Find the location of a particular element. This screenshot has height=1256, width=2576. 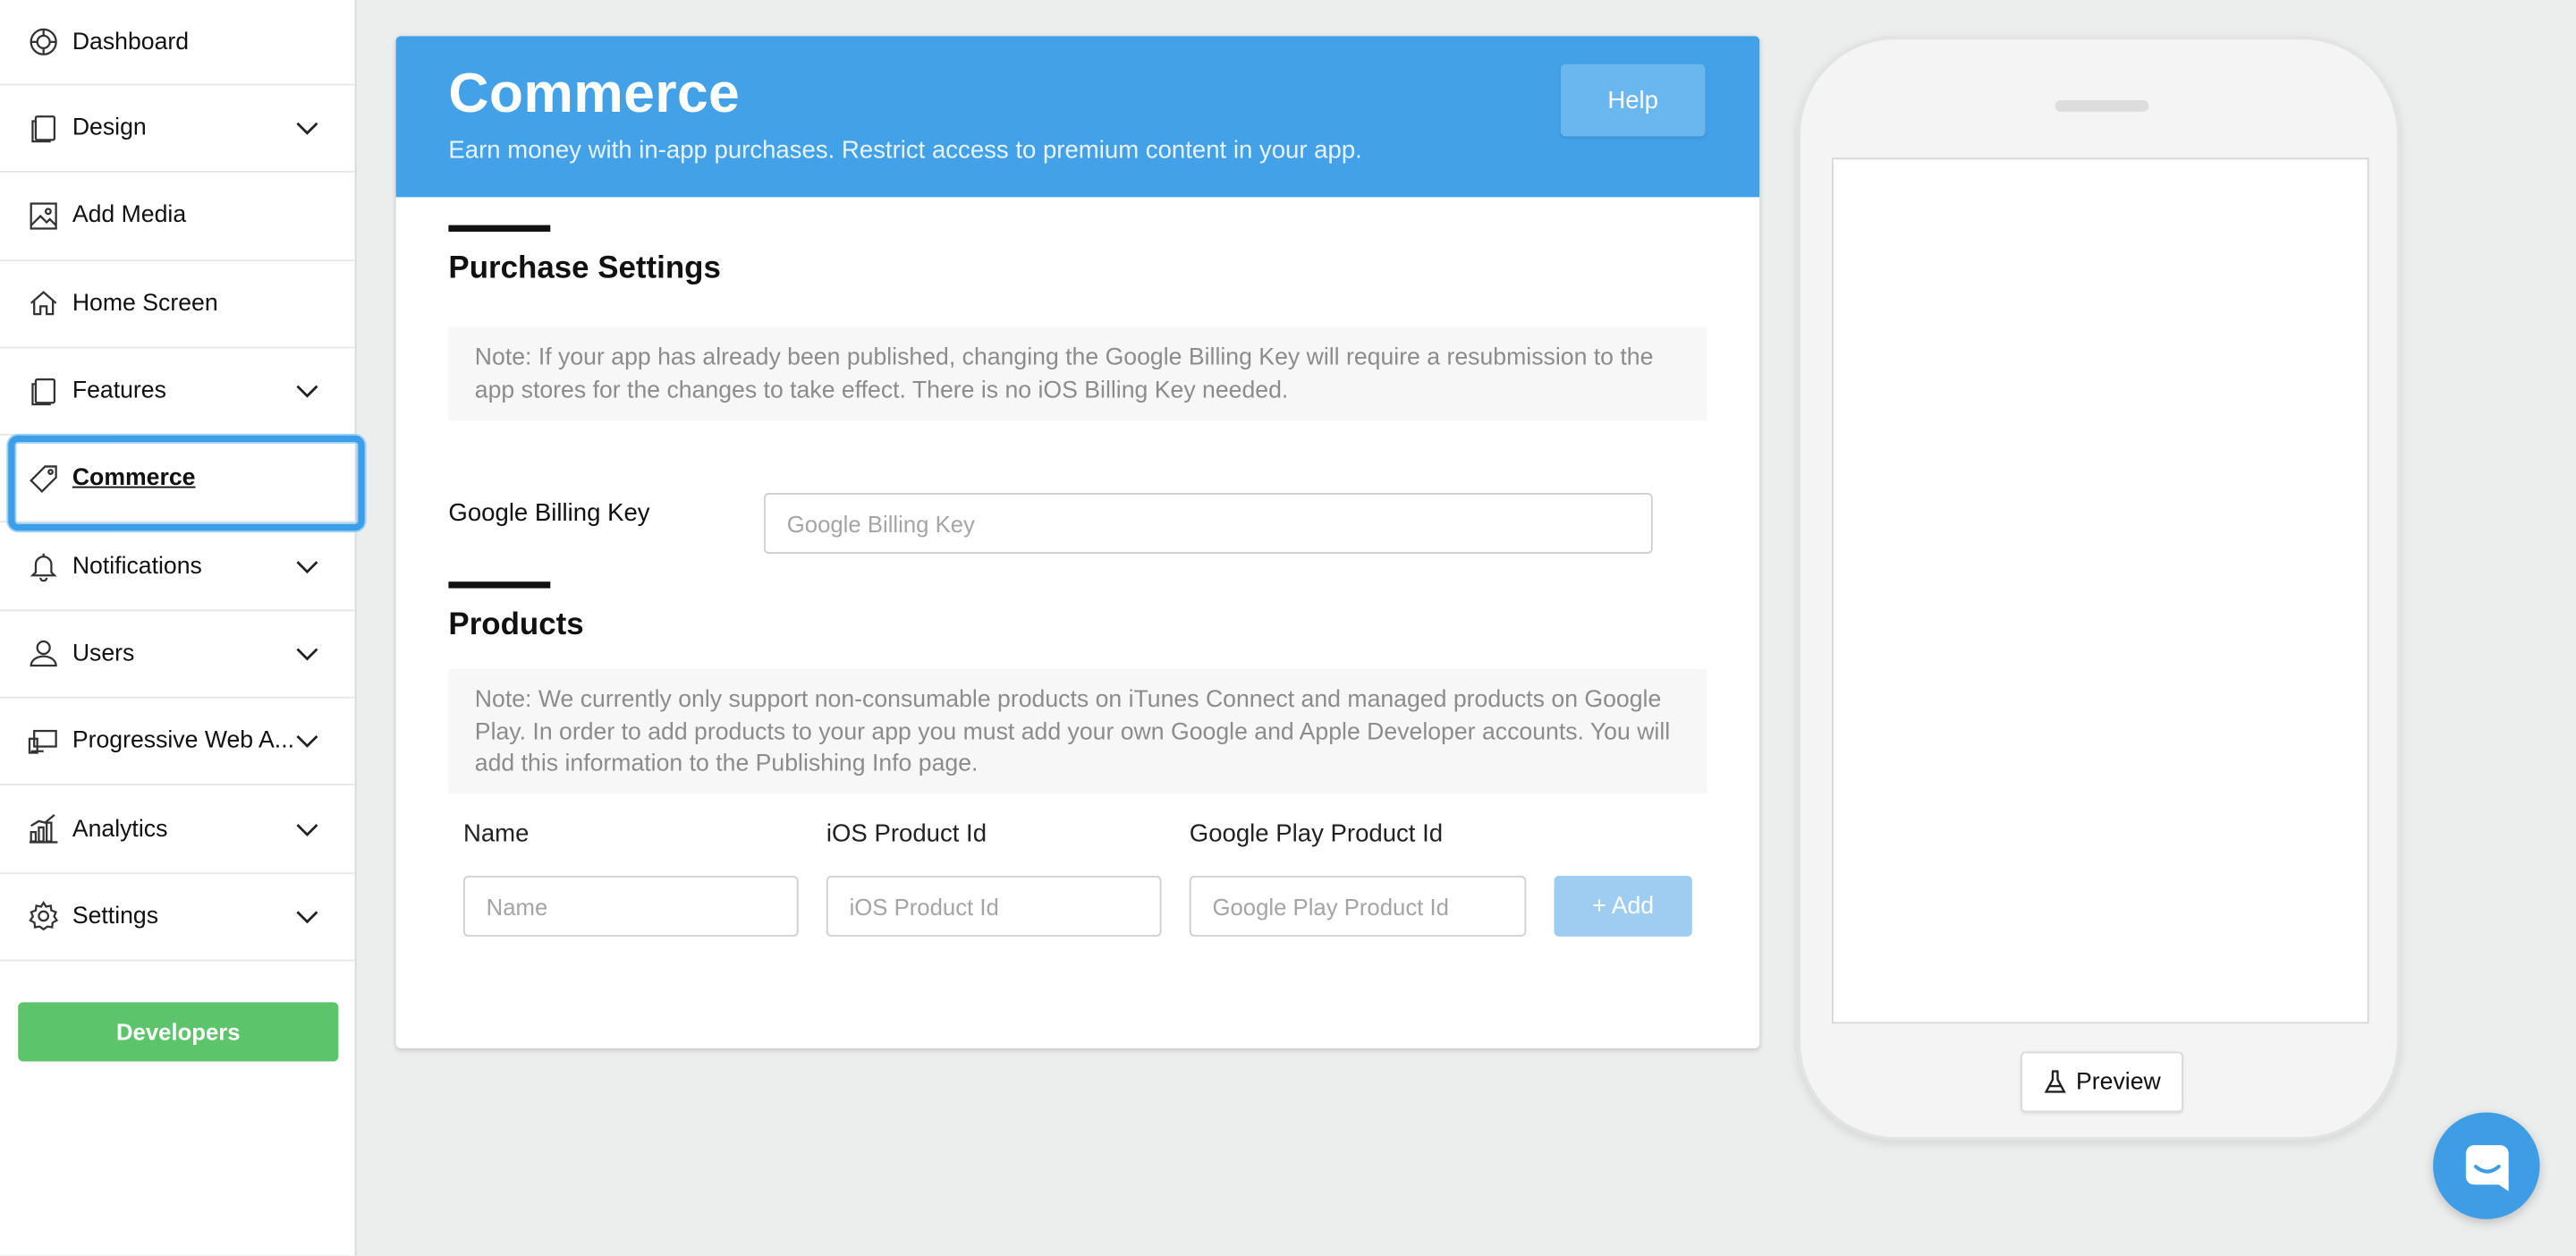

sidebar-item-label: Users is located at coordinates (103, 654).